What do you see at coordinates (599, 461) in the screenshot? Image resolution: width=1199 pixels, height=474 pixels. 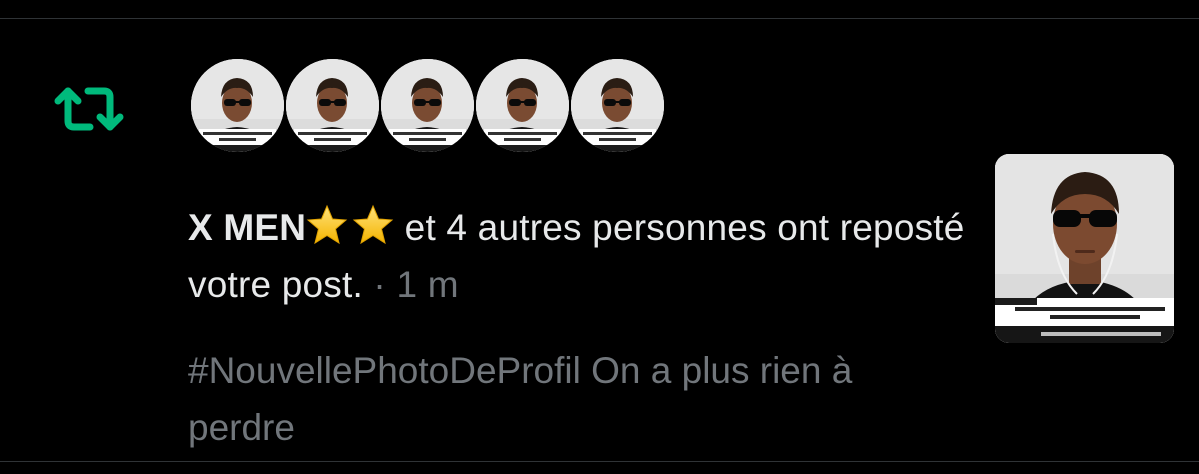 I see `bottom-divider` at bounding box center [599, 461].